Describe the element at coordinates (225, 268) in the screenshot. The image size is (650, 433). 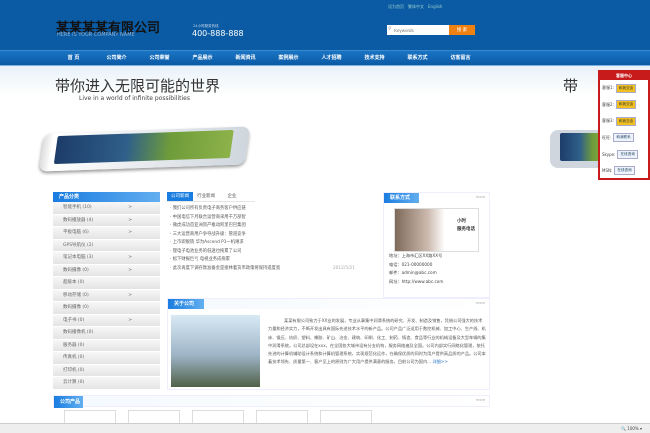
I see `news-title: · 此次再度下调存款准备金是接林着货币政策将保持适度宽` at that location.